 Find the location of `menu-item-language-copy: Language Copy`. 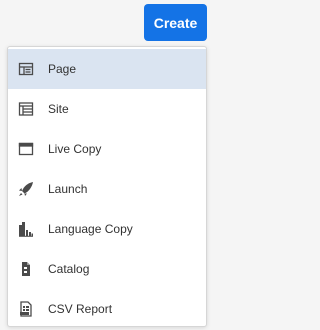

menu-item-language-copy: Language Copy is located at coordinates (107, 229).